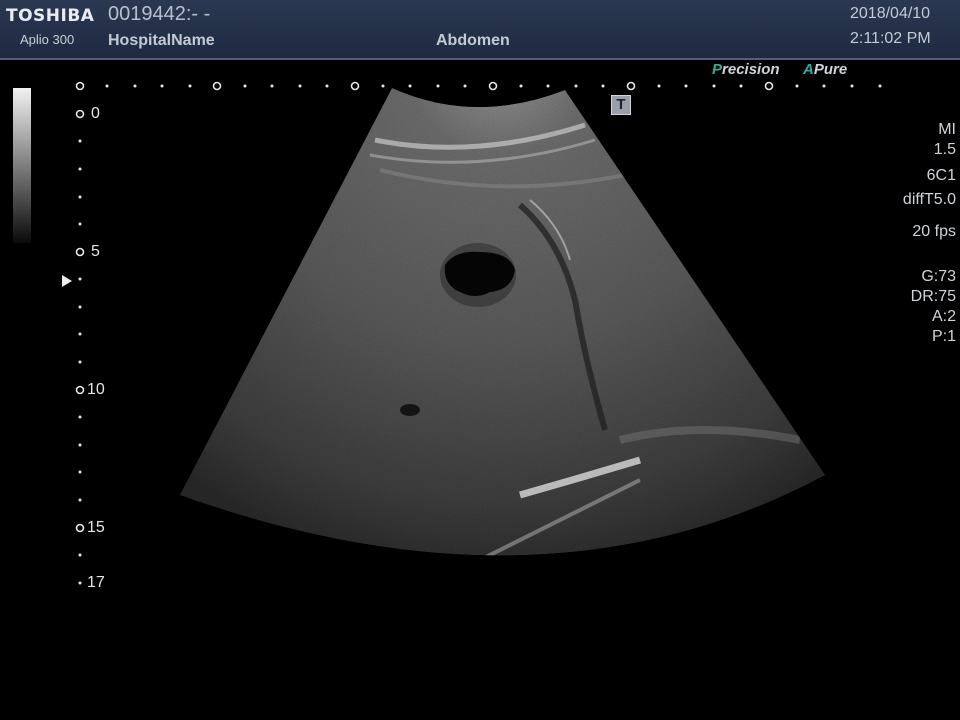 The image size is (960, 720). Describe the element at coordinates (161, 40) in the screenshot. I see `hospital-name: HospitalName` at that location.